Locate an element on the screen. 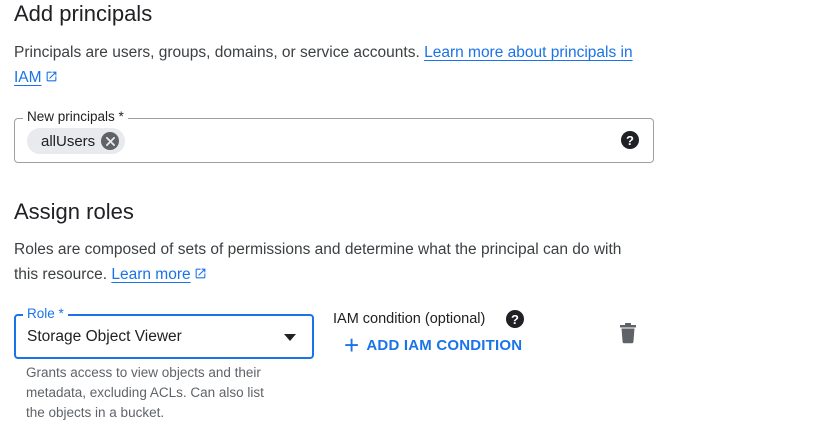  new-principals-field: New principals * allUsers ? is located at coordinates (334, 136).